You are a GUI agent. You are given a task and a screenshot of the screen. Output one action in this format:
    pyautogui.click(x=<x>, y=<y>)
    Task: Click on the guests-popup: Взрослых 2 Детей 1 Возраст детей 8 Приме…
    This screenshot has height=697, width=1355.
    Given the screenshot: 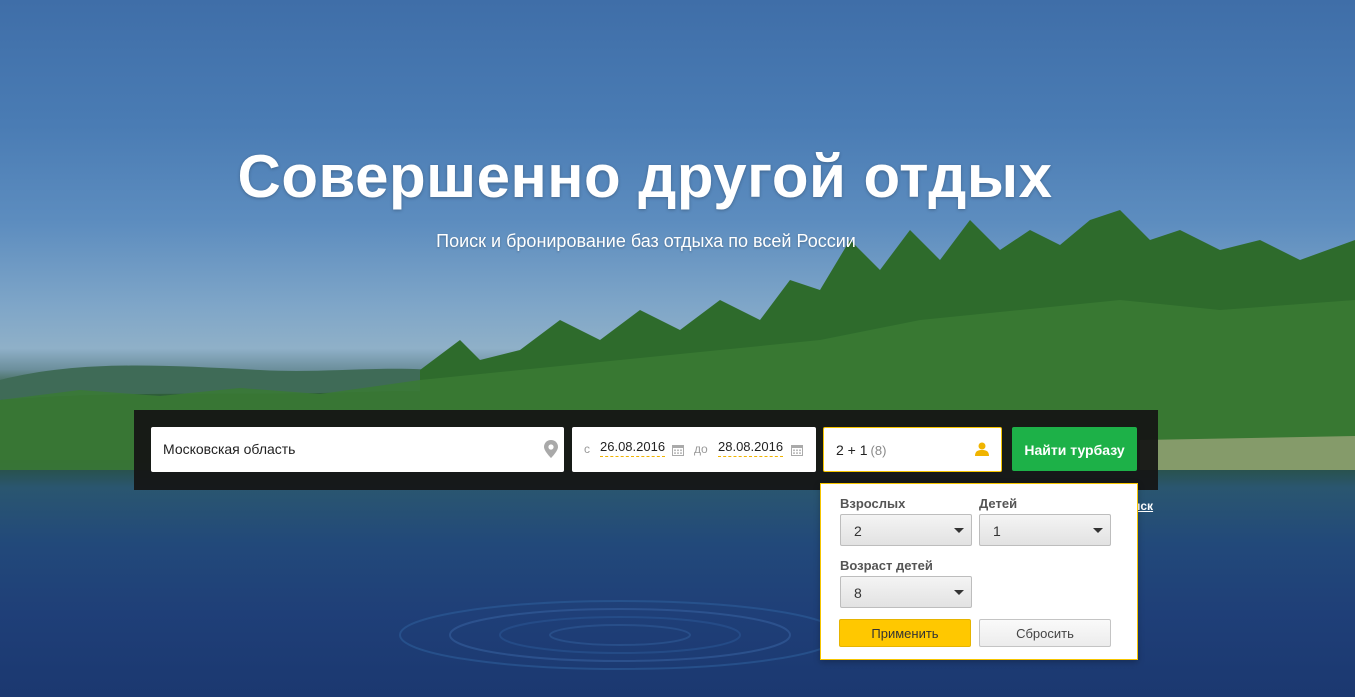 What is the action you would take?
    pyautogui.click(x=979, y=571)
    